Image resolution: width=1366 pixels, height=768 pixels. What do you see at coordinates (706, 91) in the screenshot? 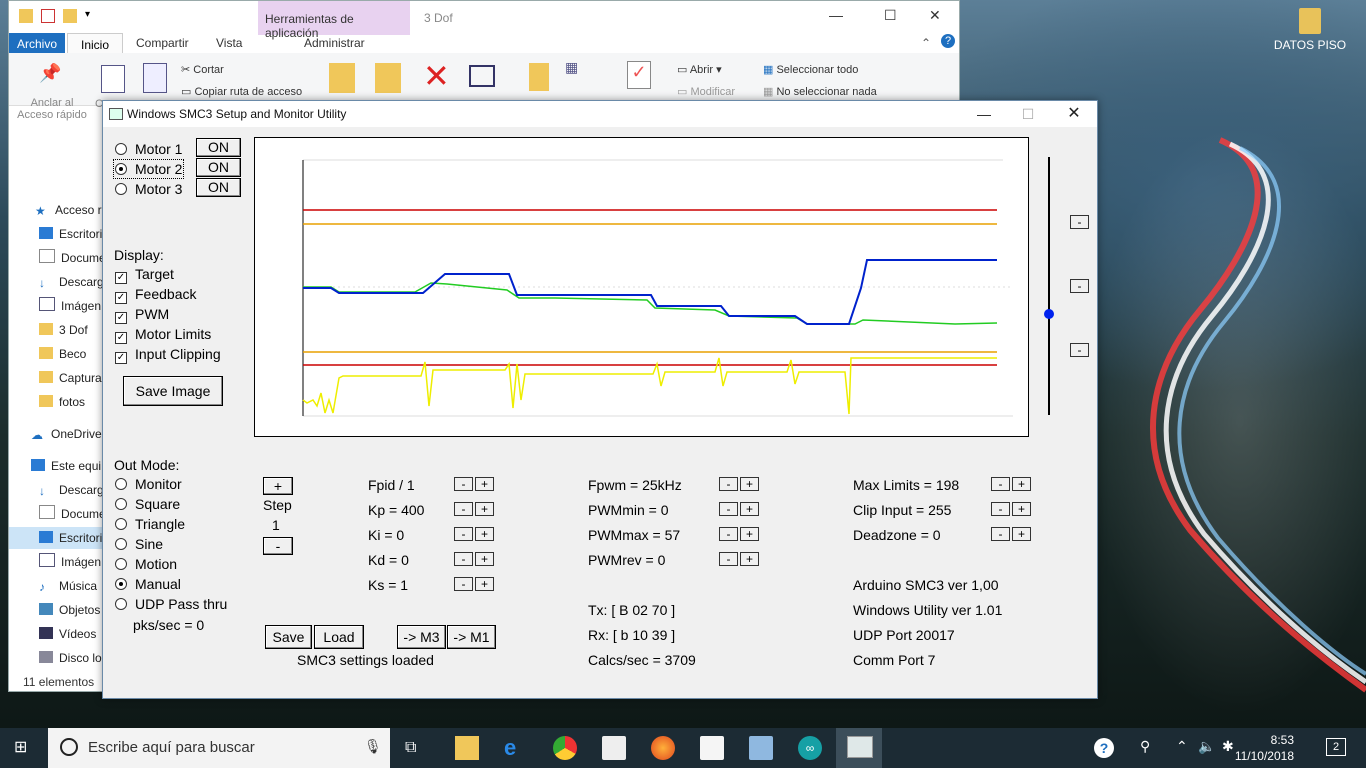
I see `modify-button: ▭ Modificar` at bounding box center [706, 91].